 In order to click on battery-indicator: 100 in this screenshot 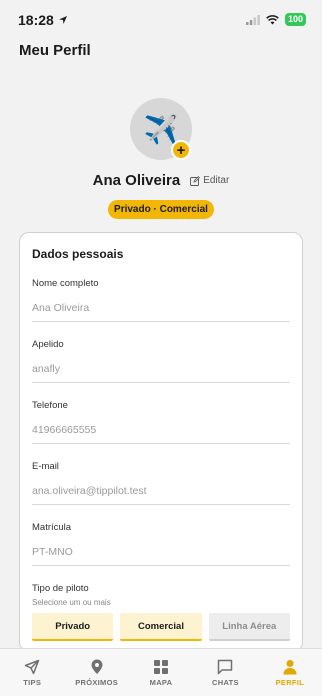, I will do `click(295, 19)`.